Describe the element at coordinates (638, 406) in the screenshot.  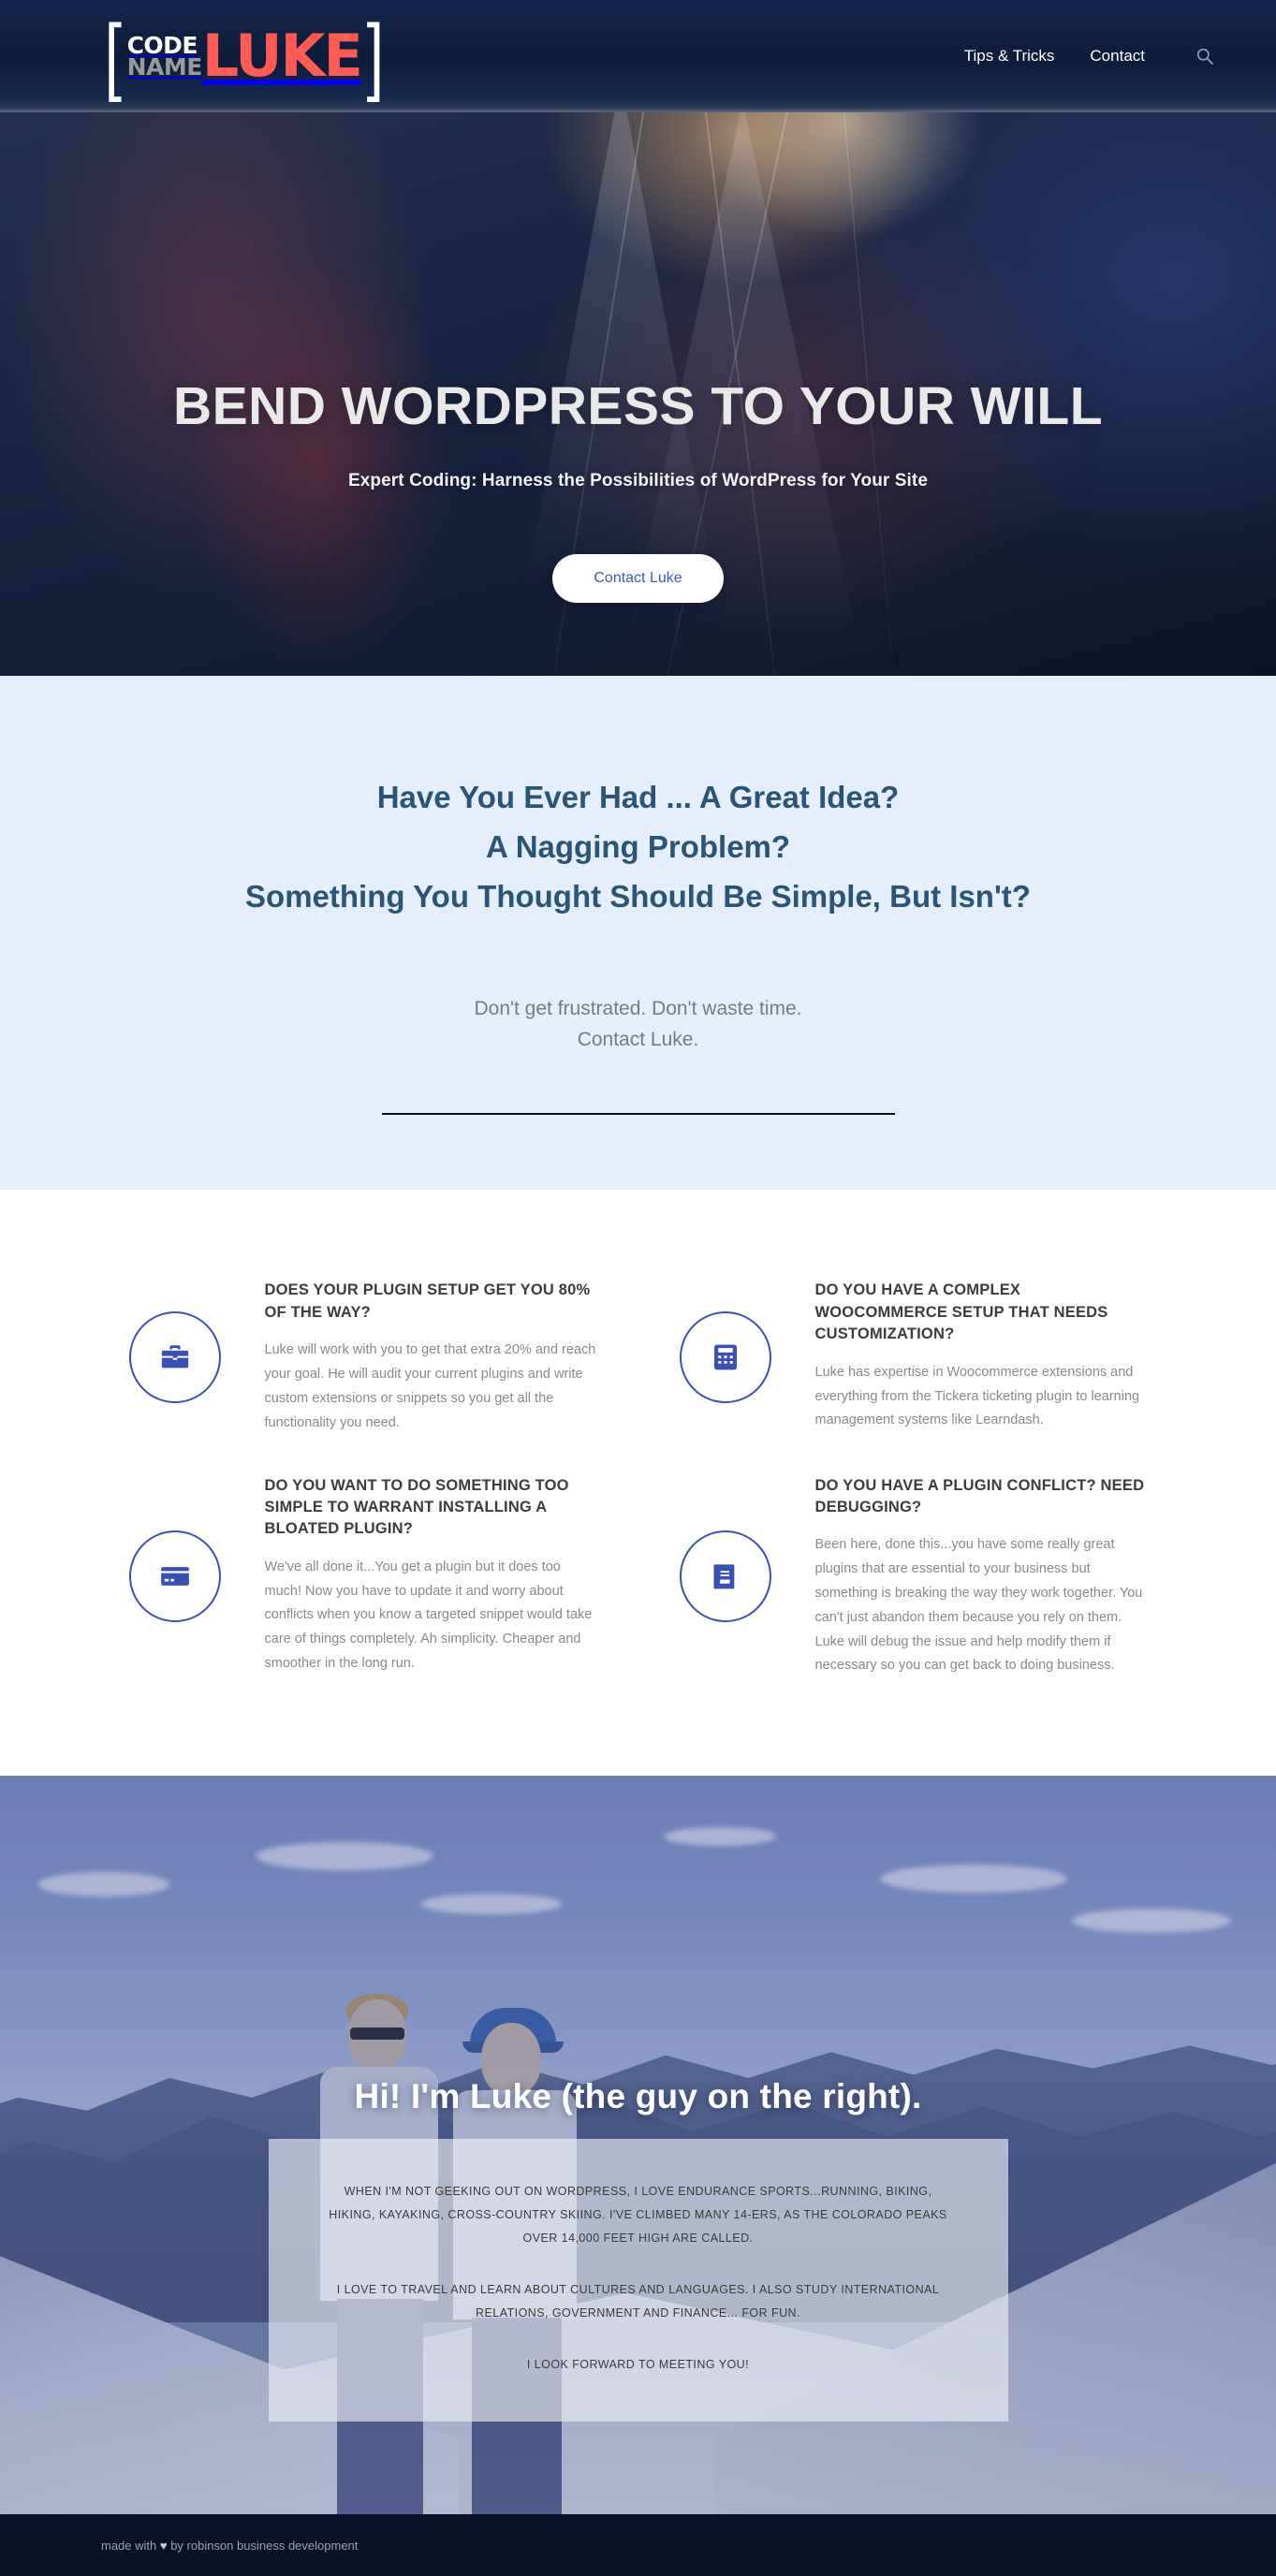
I see `hero-title: BEND WORDPRESS TO YOUR WILL` at that location.